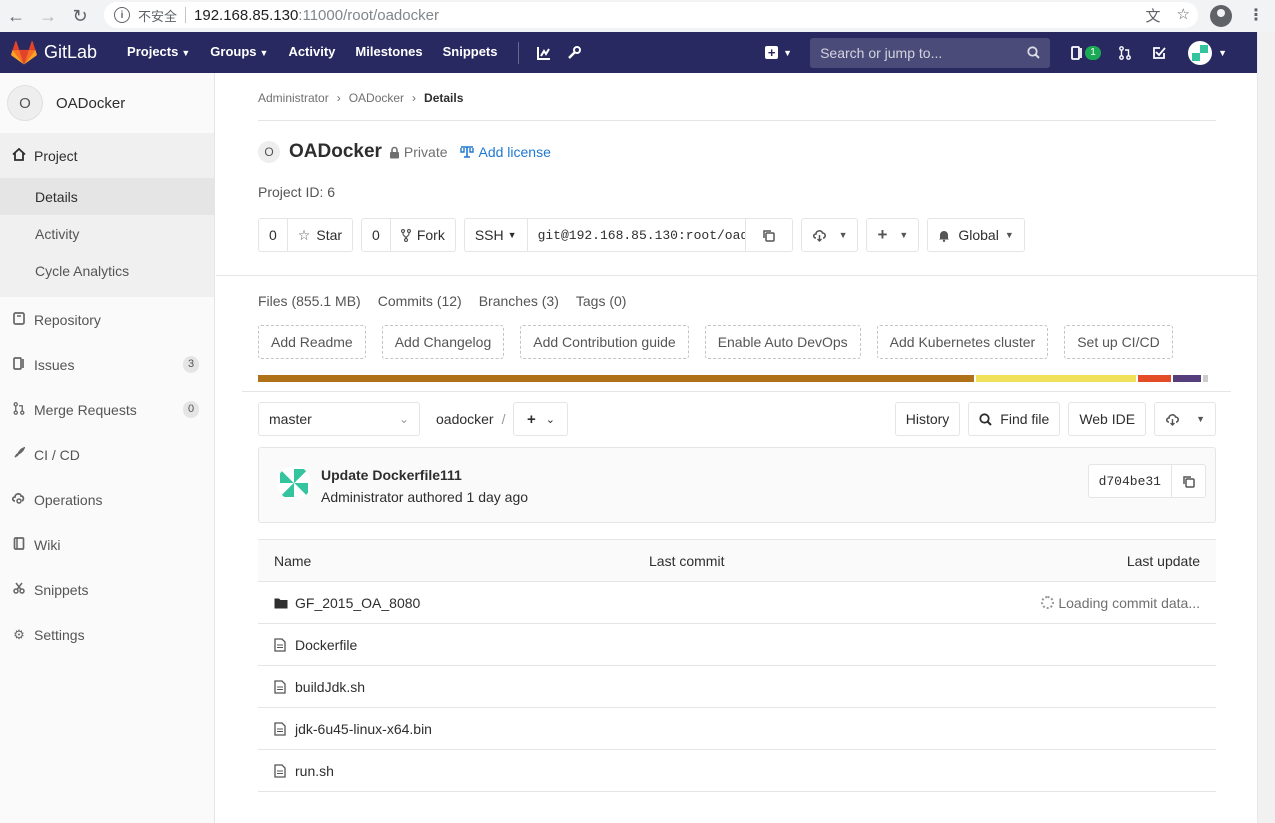  I want to click on table-row: run.sh, so click(737, 771).